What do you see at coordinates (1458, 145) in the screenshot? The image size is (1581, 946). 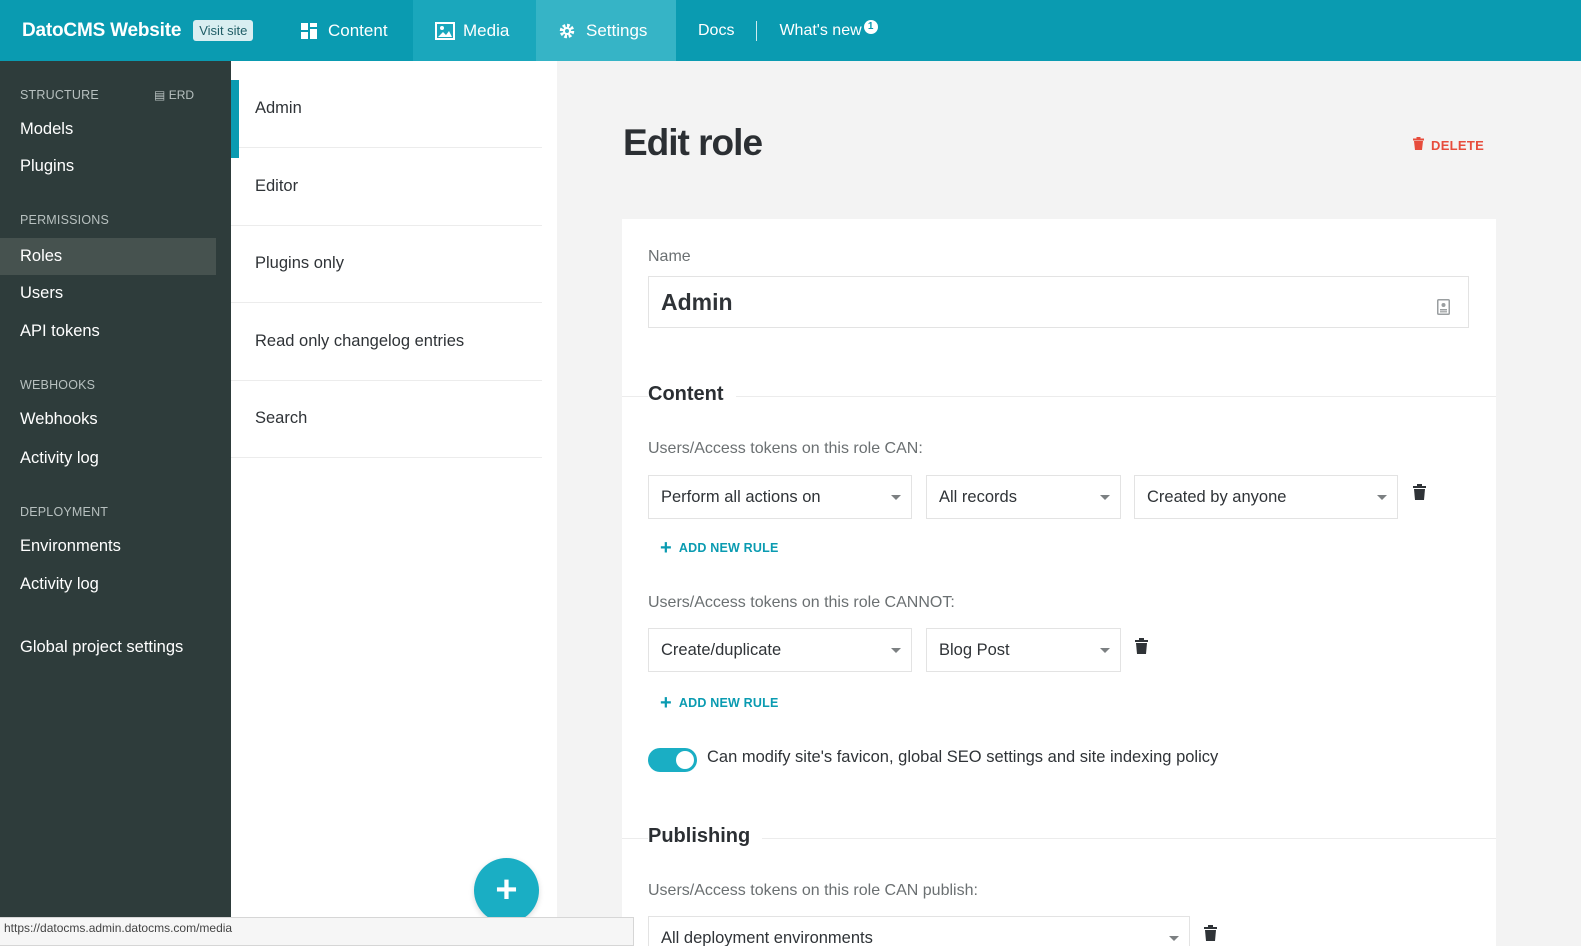 I see `delete-label: DELETE` at bounding box center [1458, 145].